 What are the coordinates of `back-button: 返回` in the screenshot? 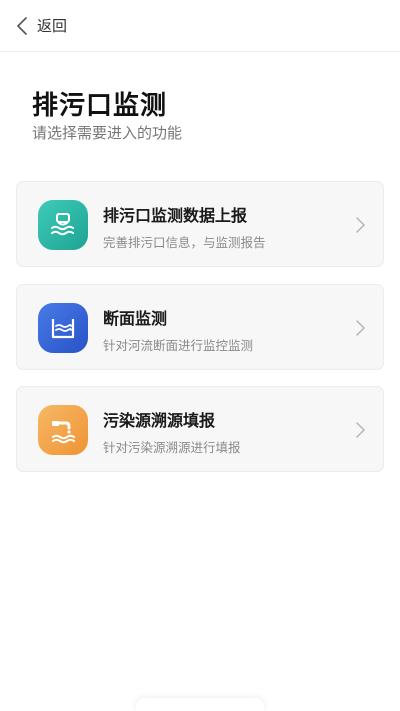 It's located at (33, 26).